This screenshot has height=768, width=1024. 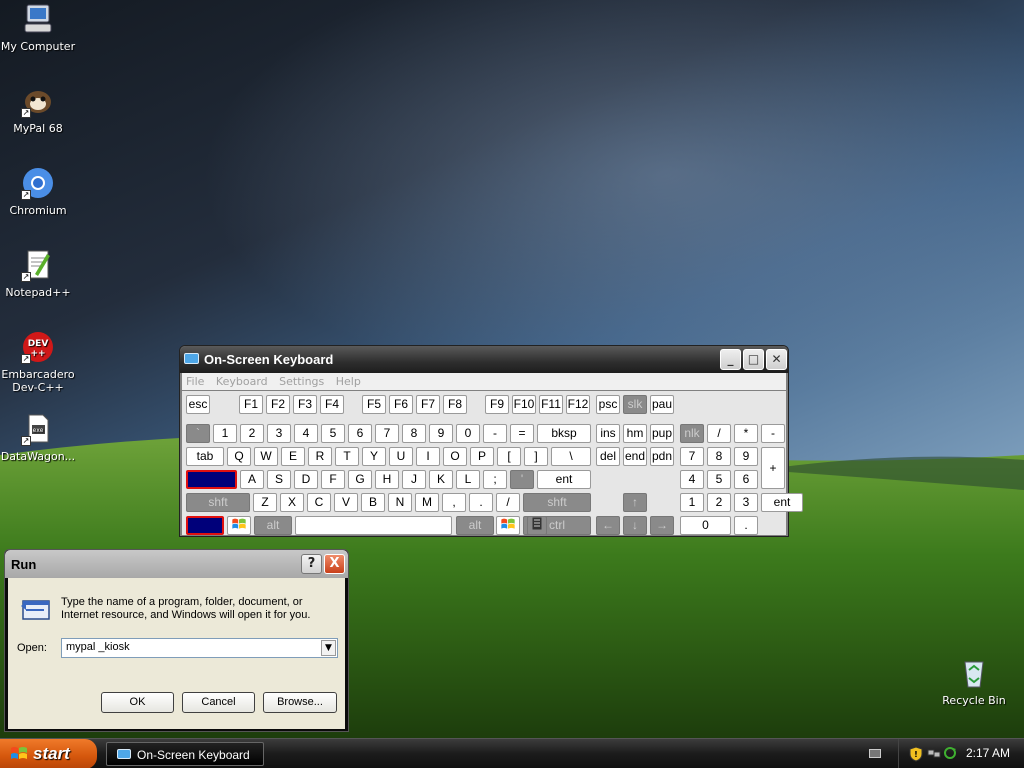 I want to click on key-24: 8, so click(x=414, y=433).